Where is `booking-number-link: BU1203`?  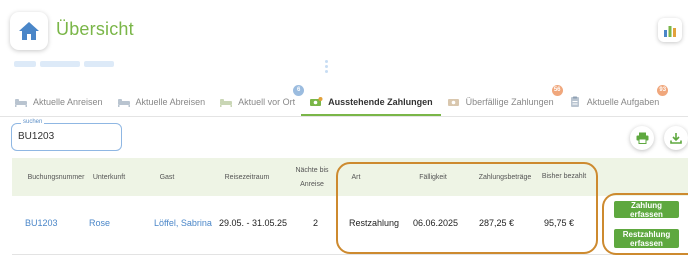 booking-number-link: BU1203 is located at coordinates (41, 223).